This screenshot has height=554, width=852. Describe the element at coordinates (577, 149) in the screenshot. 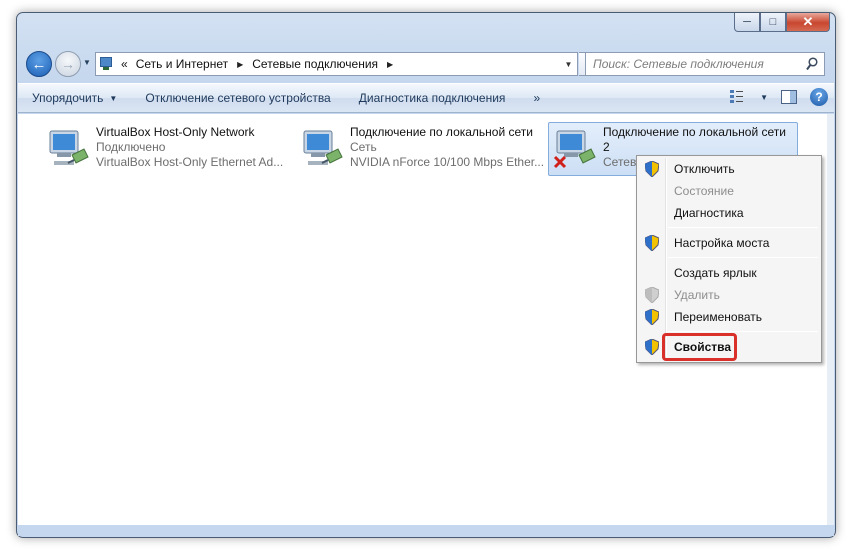

I see `network-adapter-disabled-icon` at that location.